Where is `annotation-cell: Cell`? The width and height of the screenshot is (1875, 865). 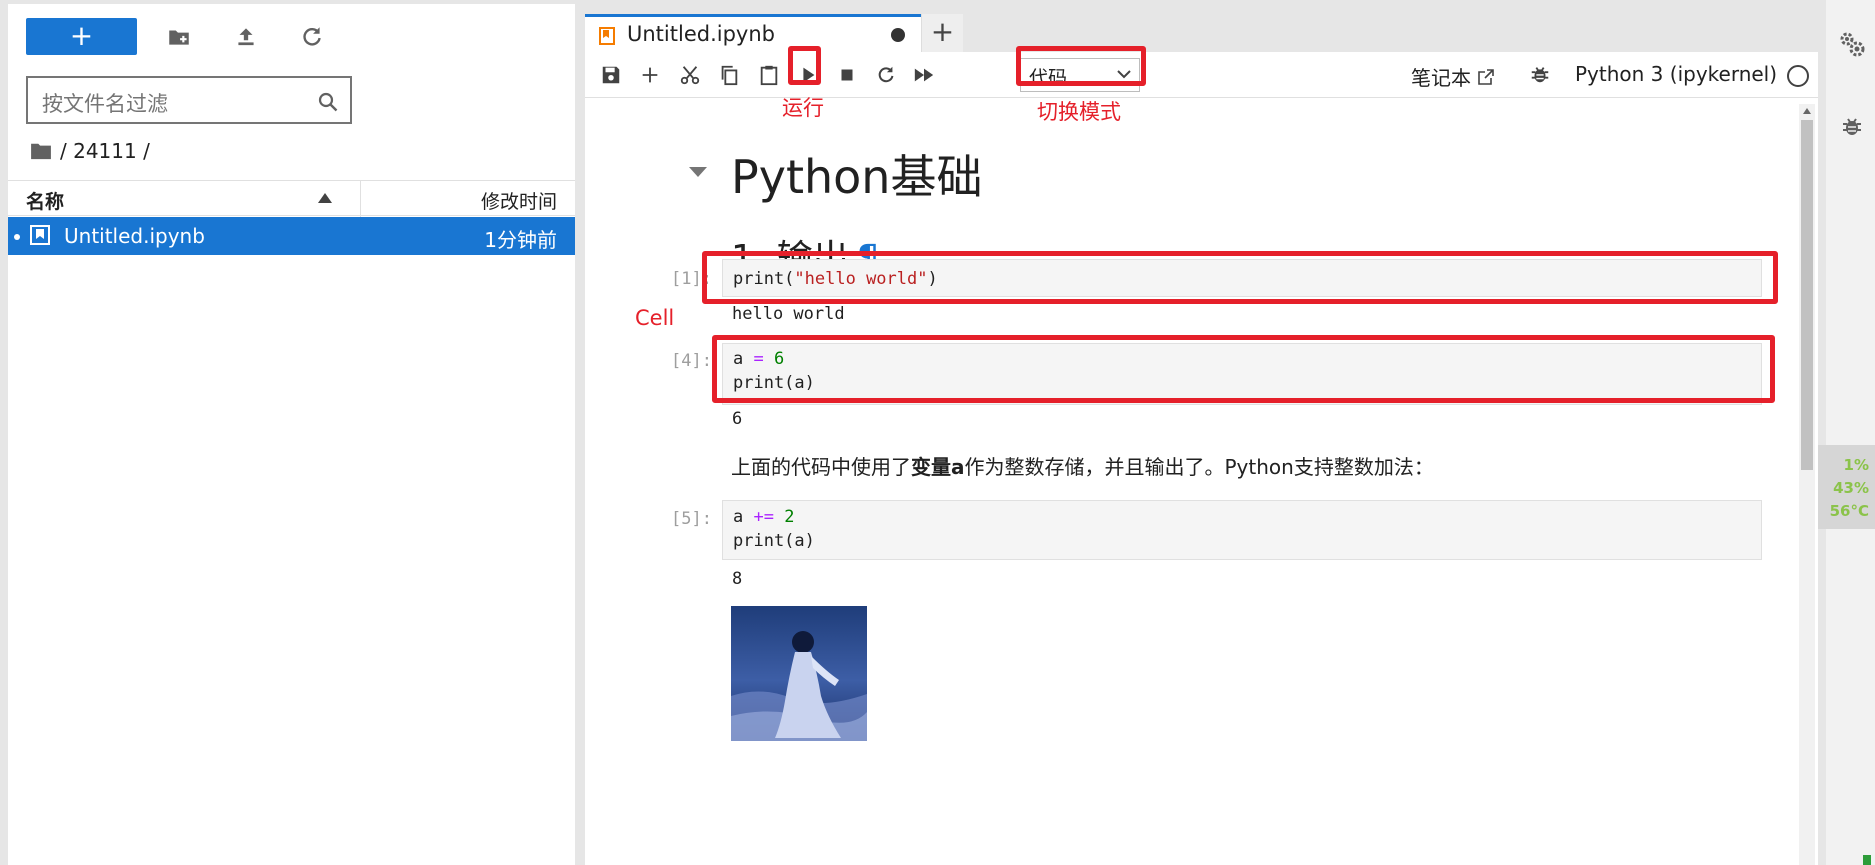
annotation-cell: Cell is located at coordinates (655, 318).